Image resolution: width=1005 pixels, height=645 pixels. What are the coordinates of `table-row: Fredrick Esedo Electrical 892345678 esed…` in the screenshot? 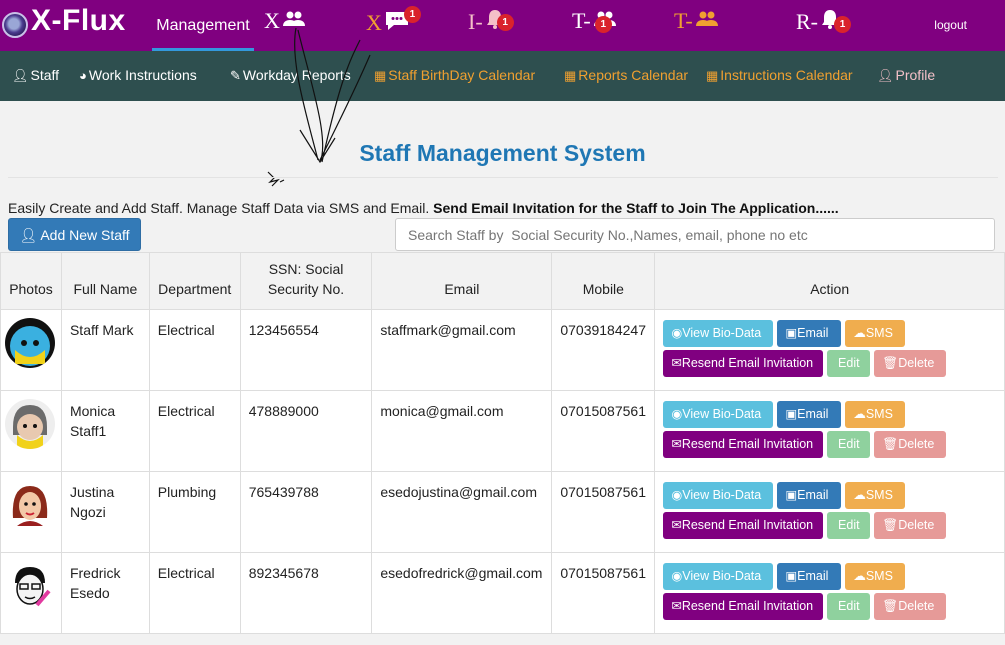 It's located at (502, 593).